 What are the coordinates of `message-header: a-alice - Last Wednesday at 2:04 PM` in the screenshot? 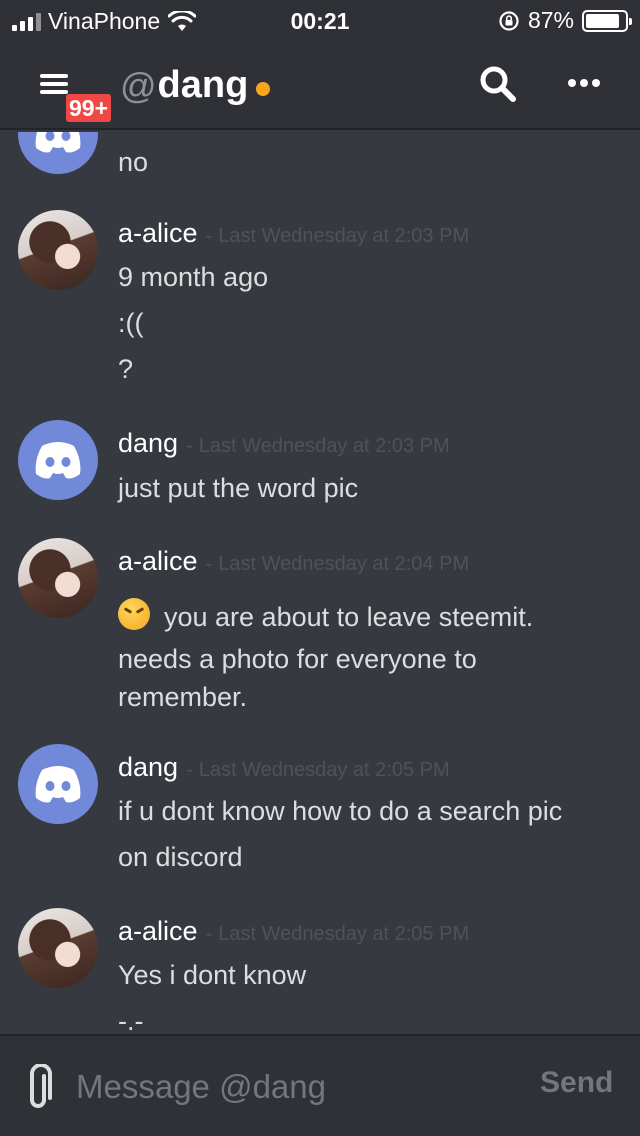 It's located at (293, 561).